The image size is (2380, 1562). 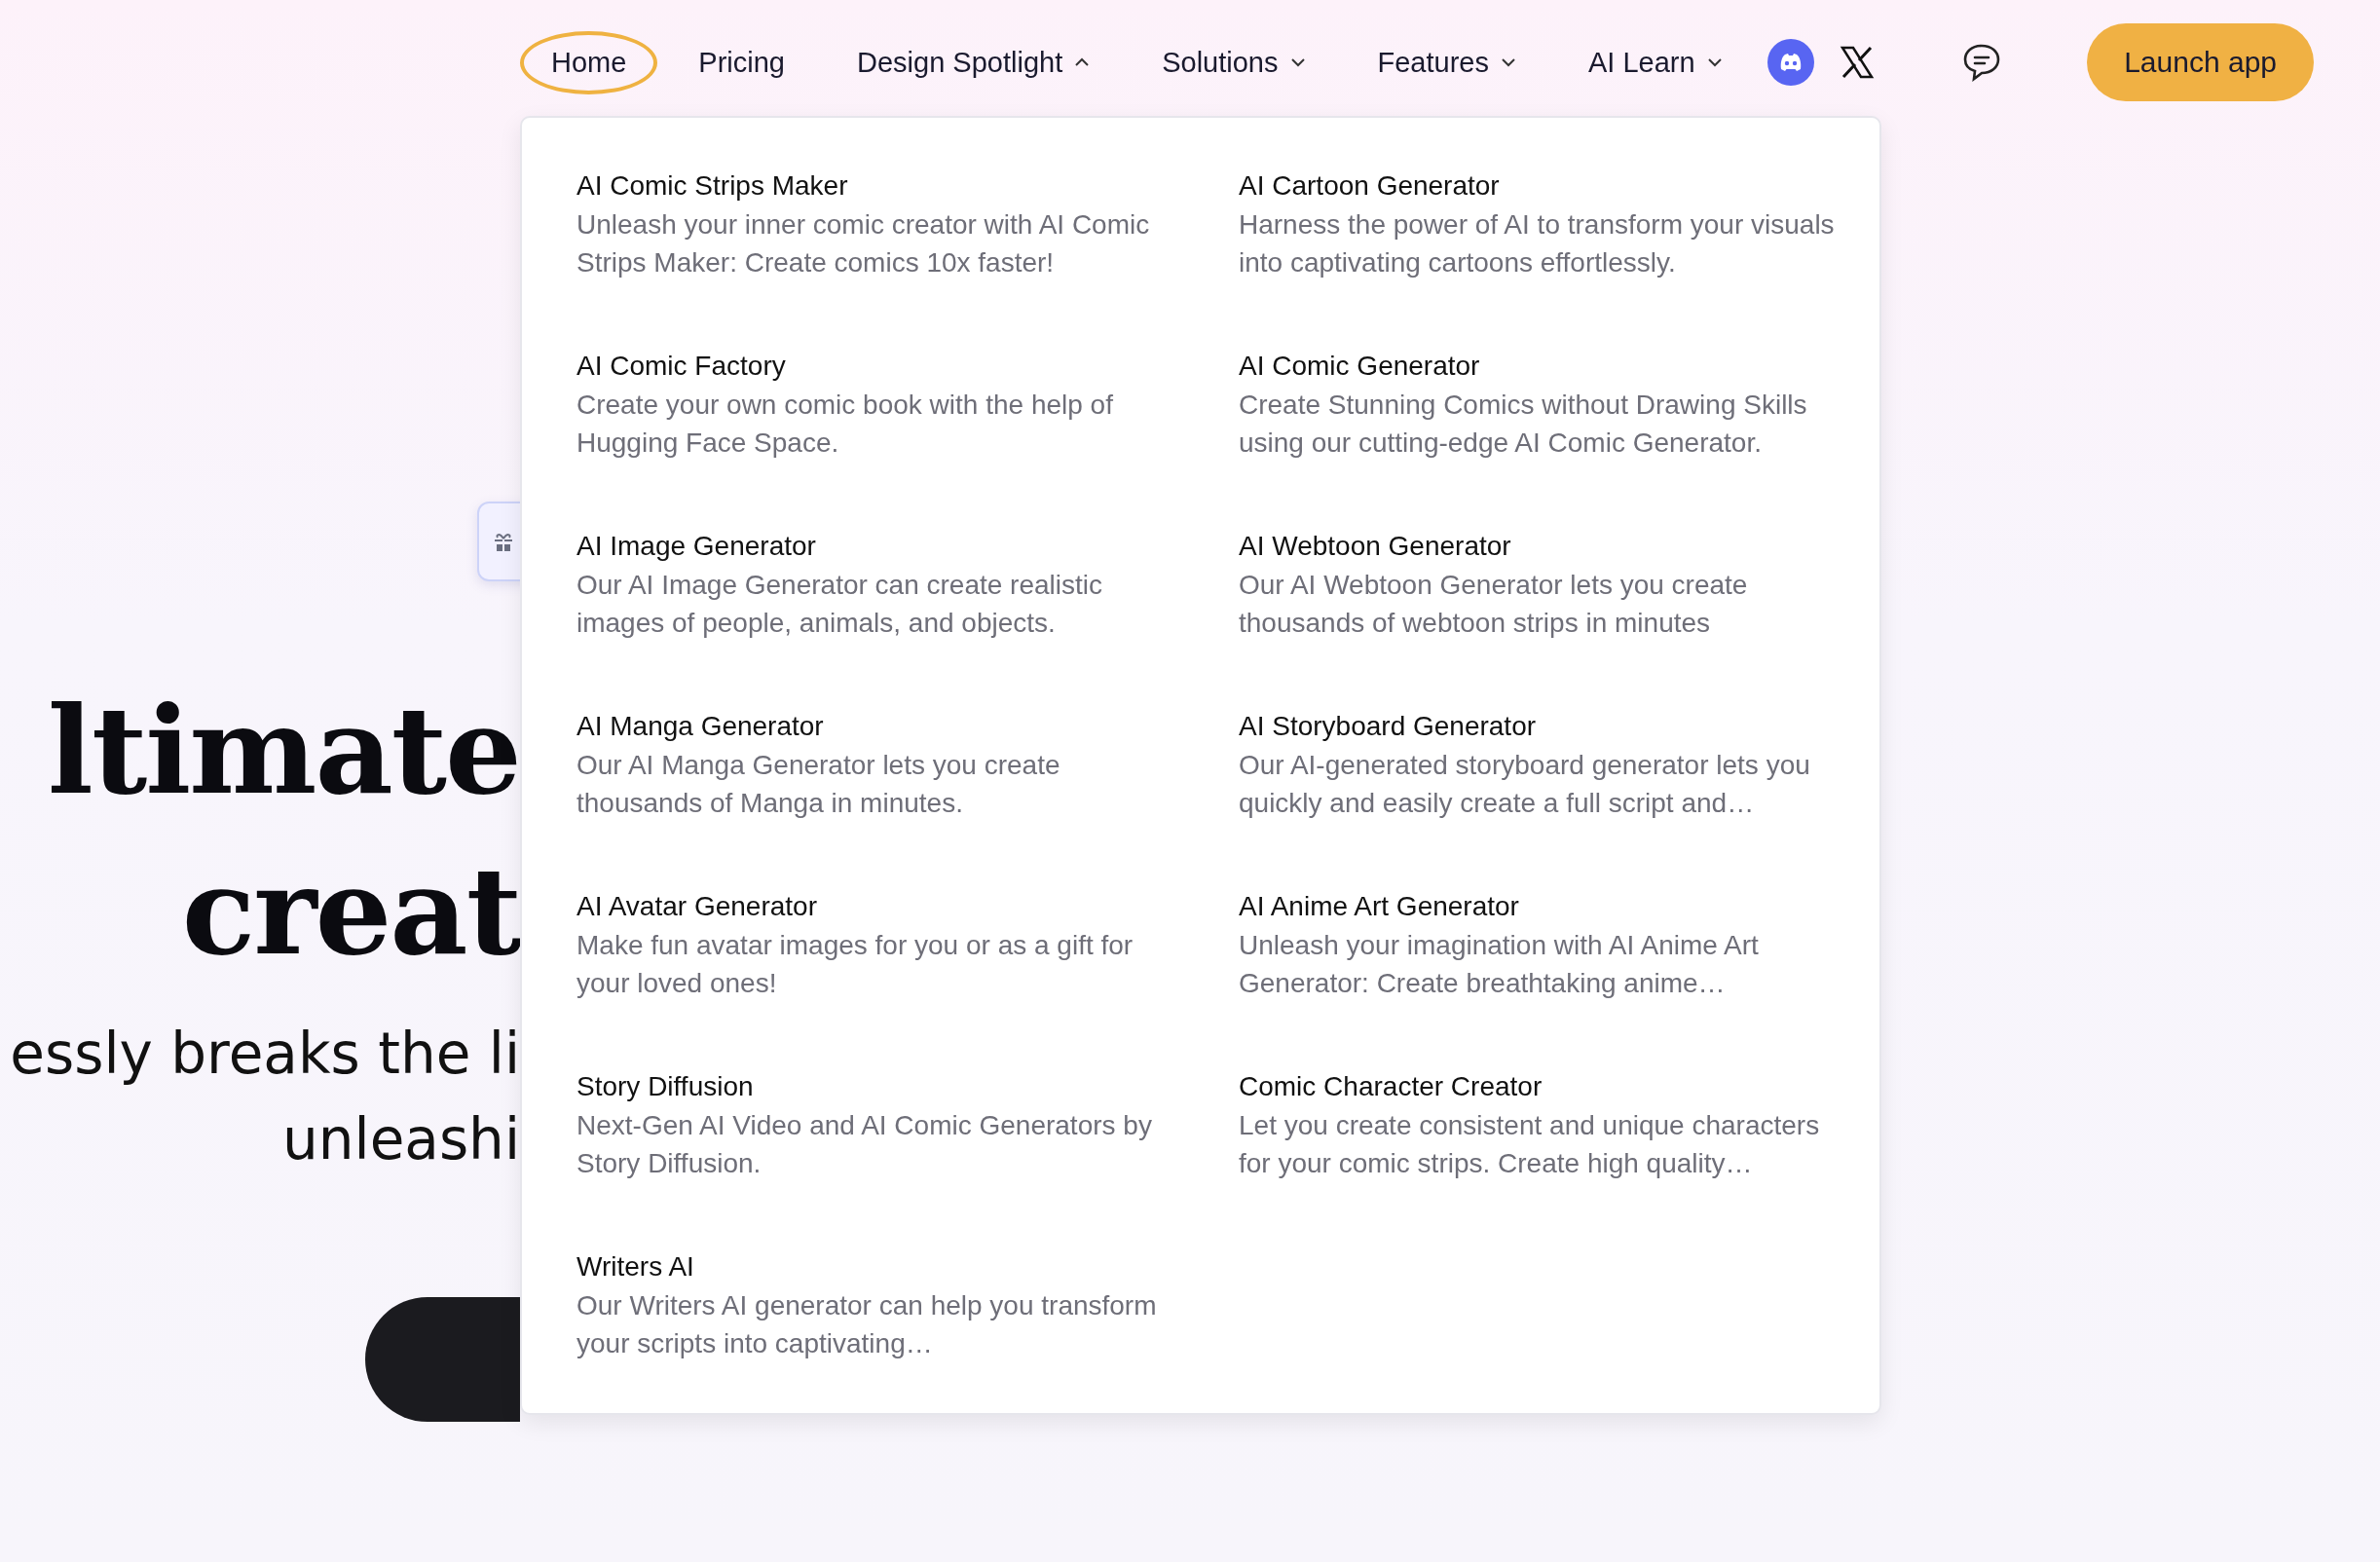 What do you see at coordinates (681, 366) in the screenshot?
I see `menu-item-title: AI Comic Factory` at bounding box center [681, 366].